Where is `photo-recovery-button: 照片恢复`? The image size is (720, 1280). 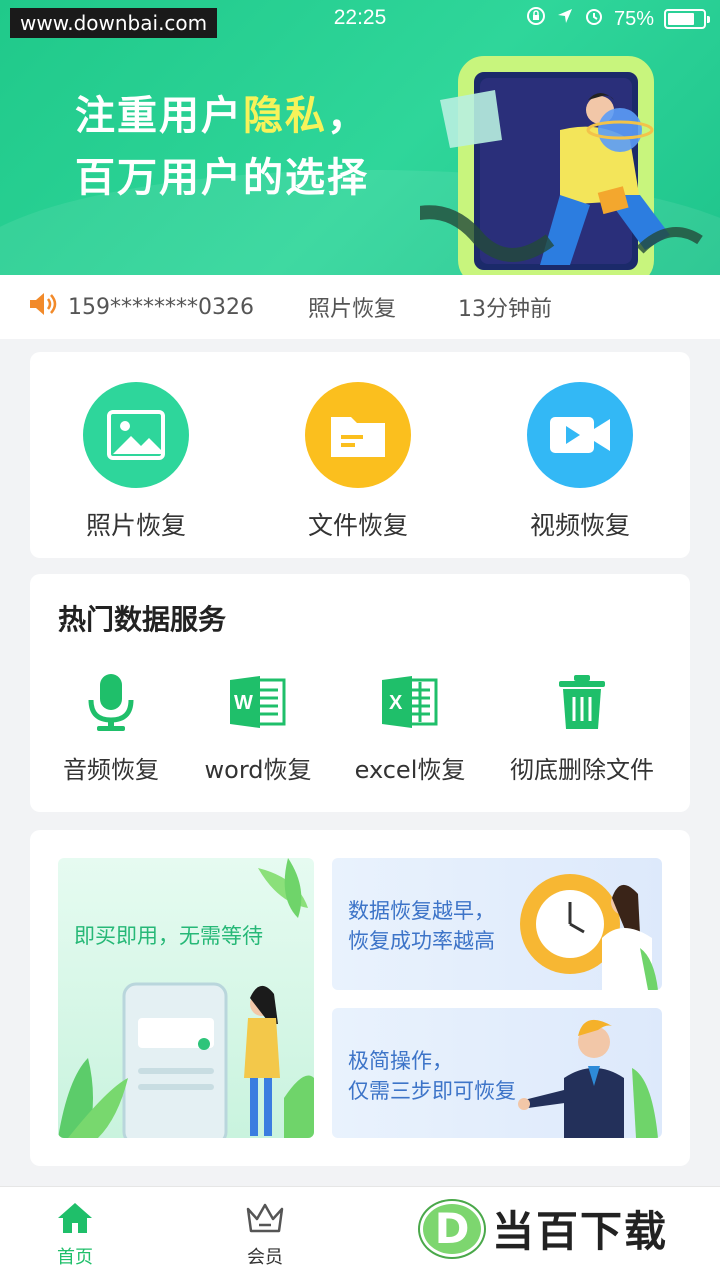
photo-recovery-button: 照片恢复 is located at coordinates (136, 462).